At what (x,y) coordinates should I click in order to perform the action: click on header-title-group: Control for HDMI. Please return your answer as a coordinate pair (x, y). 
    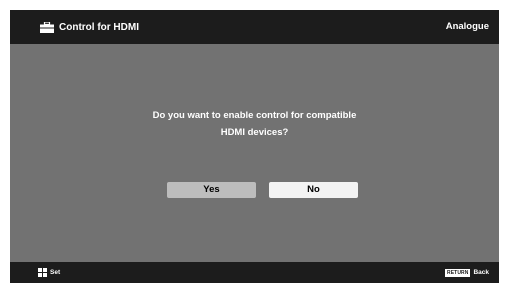
    Looking at the image, I should click on (89, 27).